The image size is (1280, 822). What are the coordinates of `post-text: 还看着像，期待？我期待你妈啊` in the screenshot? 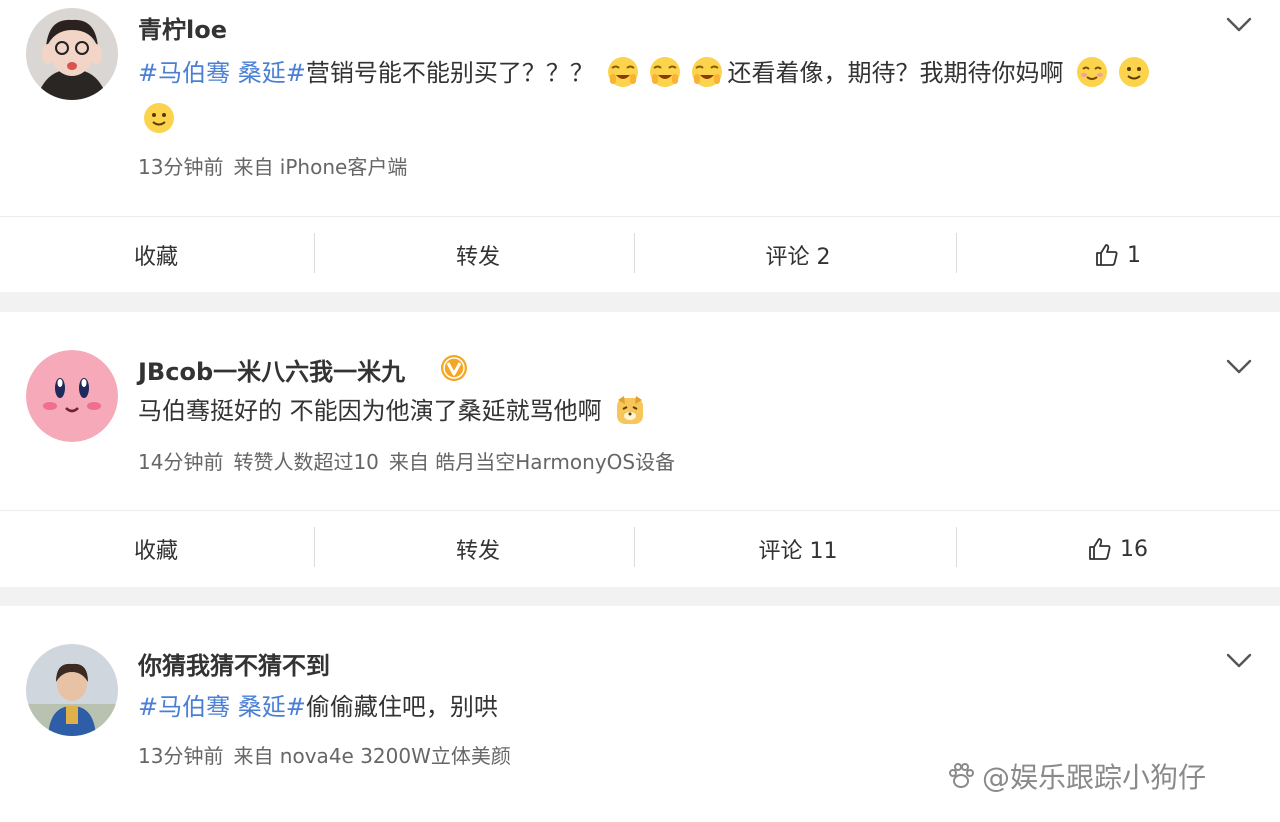 It's located at (895, 73).